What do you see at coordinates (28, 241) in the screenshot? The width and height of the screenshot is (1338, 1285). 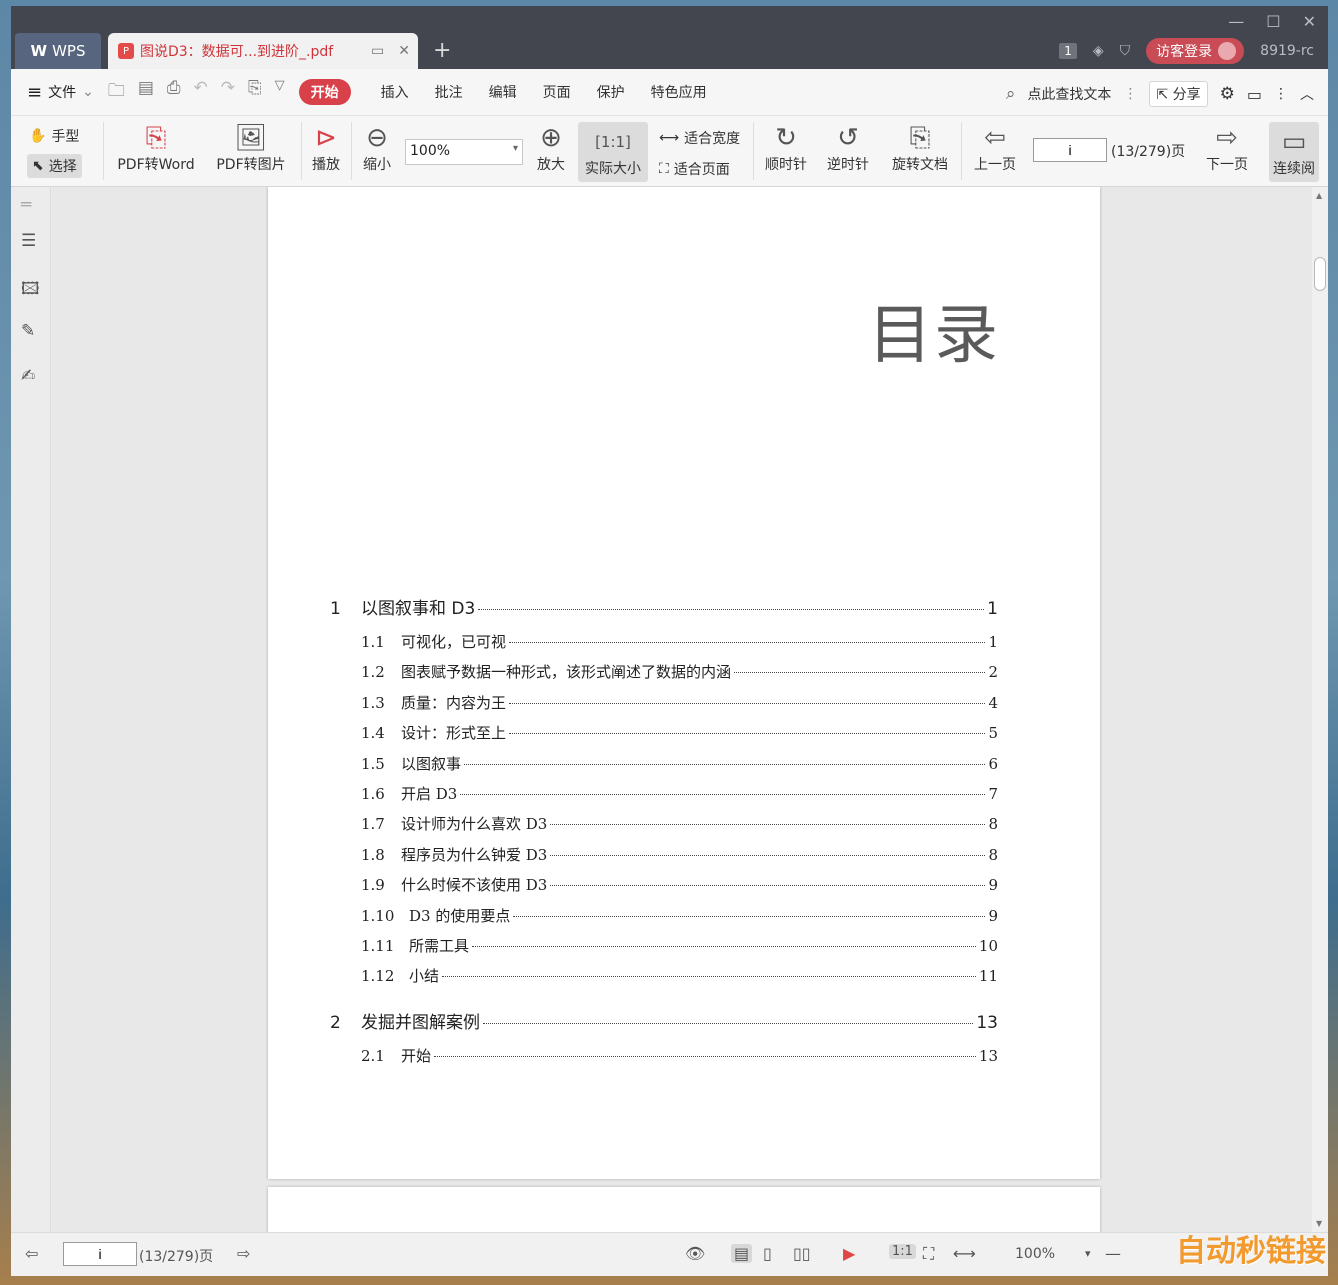 I see `outline-icon: ☰` at bounding box center [28, 241].